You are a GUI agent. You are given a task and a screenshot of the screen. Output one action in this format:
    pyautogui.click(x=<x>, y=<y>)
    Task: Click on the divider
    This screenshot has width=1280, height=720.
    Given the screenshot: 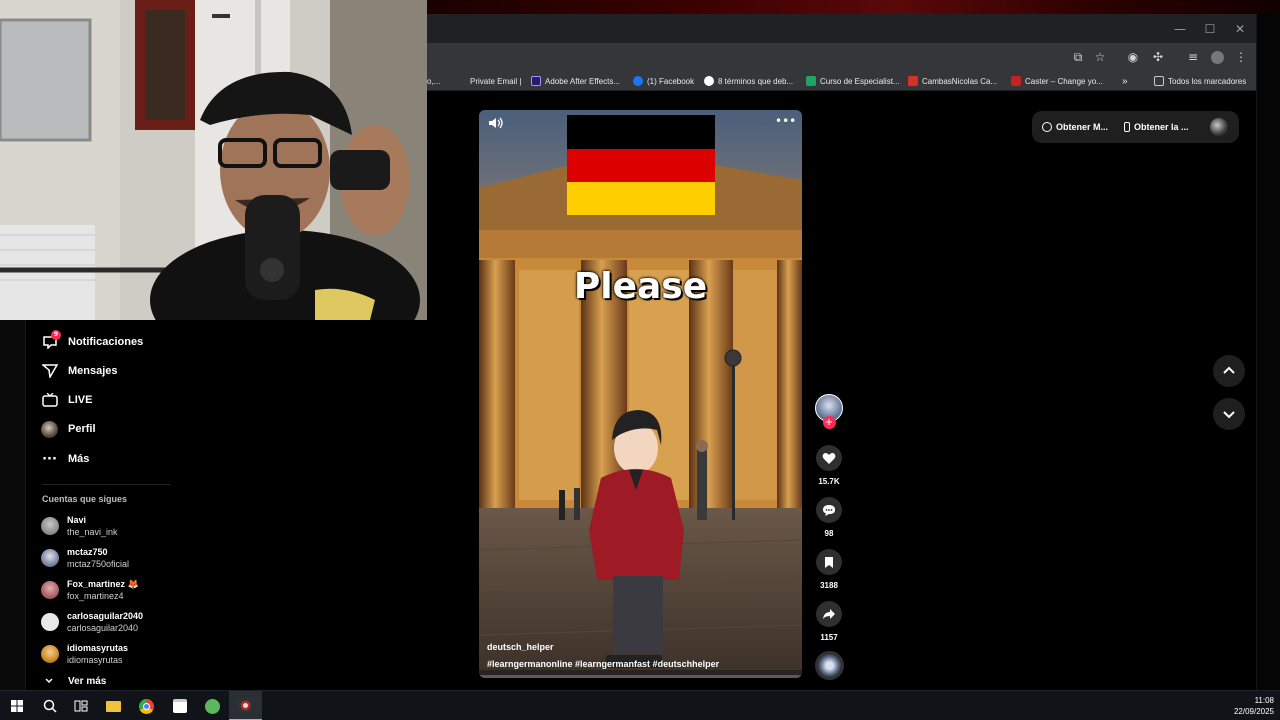 What is the action you would take?
    pyautogui.click(x=106, y=484)
    